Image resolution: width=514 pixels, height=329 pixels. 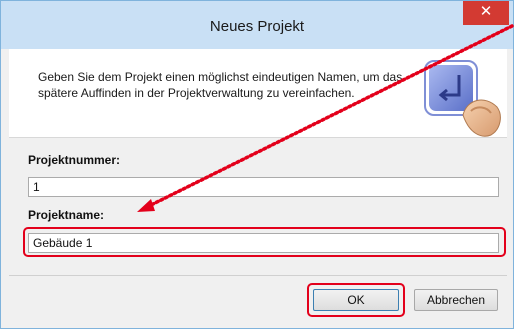 I want to click on dialog-title: Neues Projekt, so click(x=257, y=26).